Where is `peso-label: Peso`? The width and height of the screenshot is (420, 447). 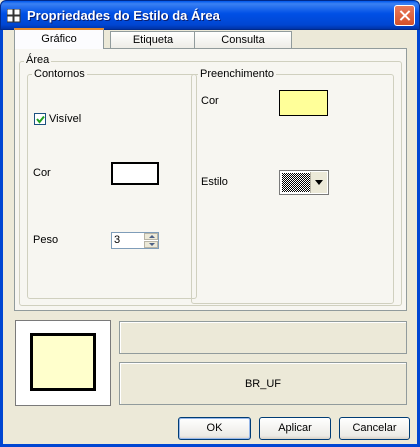 peso-label: Peso is located at coordinates (46, 240).